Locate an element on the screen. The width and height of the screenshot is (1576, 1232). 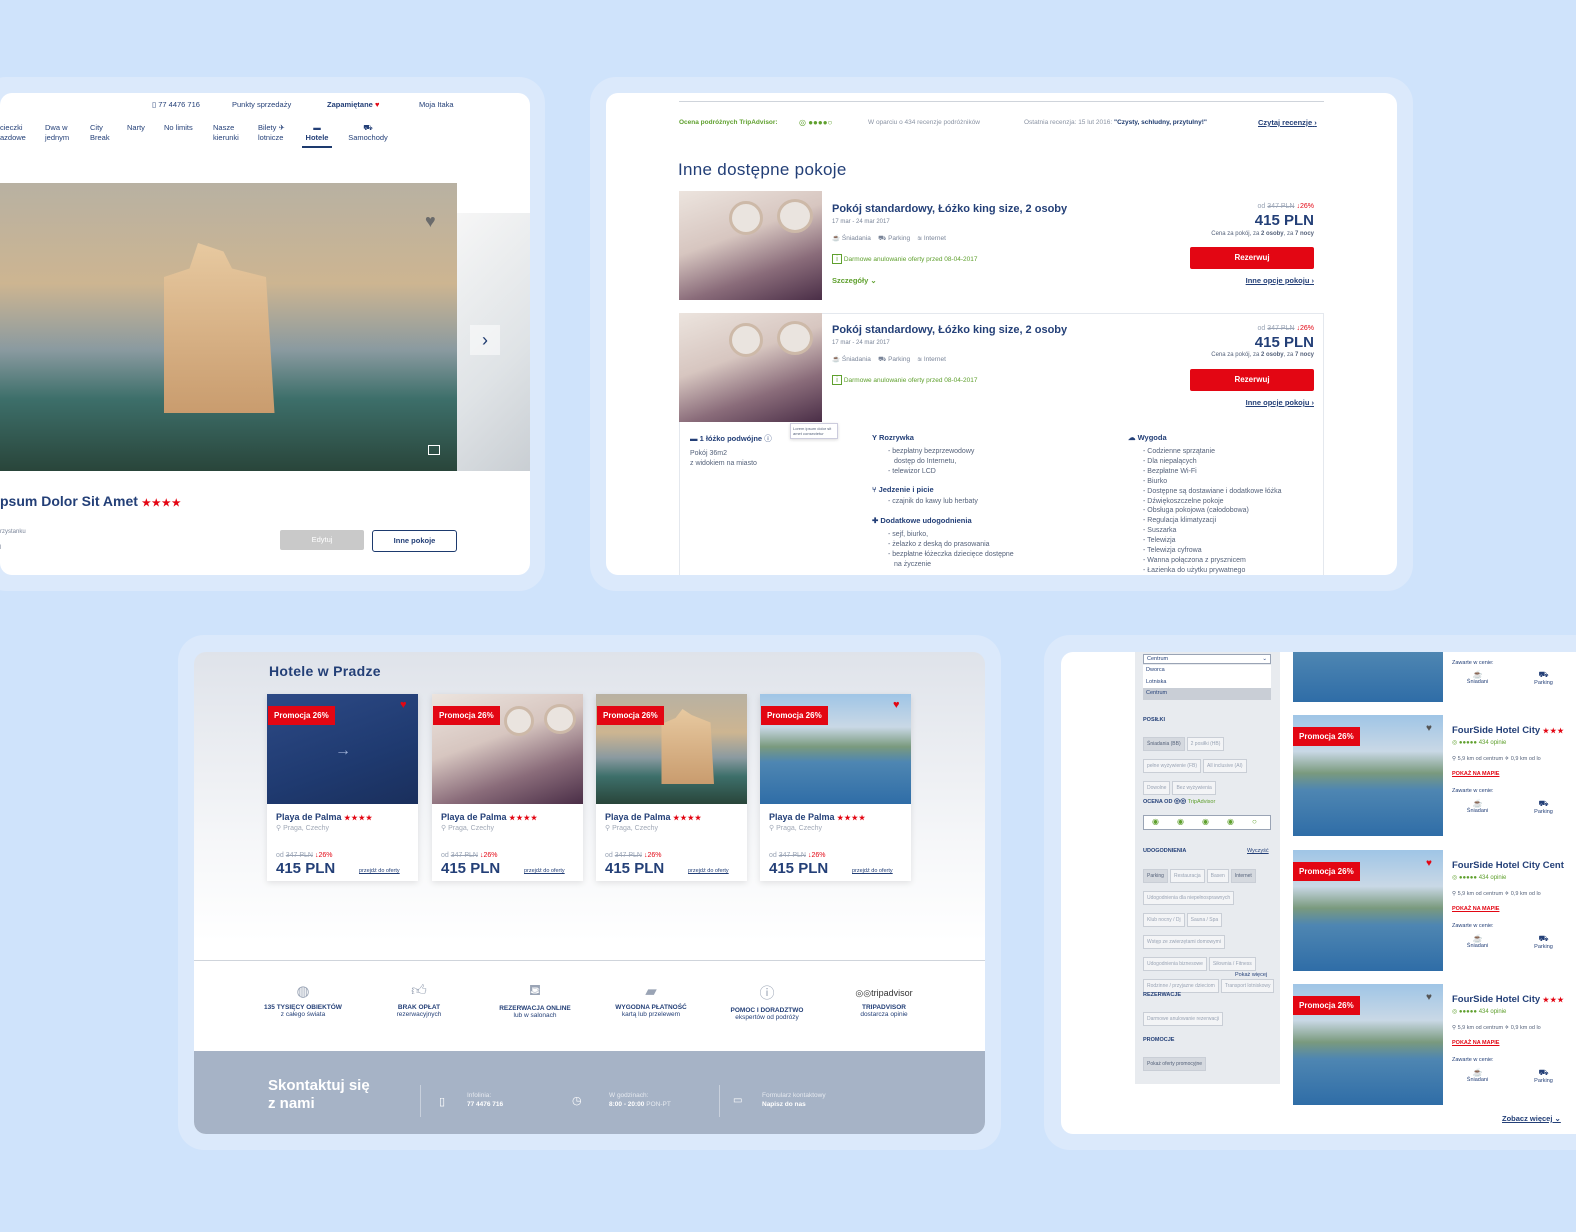
details-label: Szczegóły is located at coordinates (850, 280).